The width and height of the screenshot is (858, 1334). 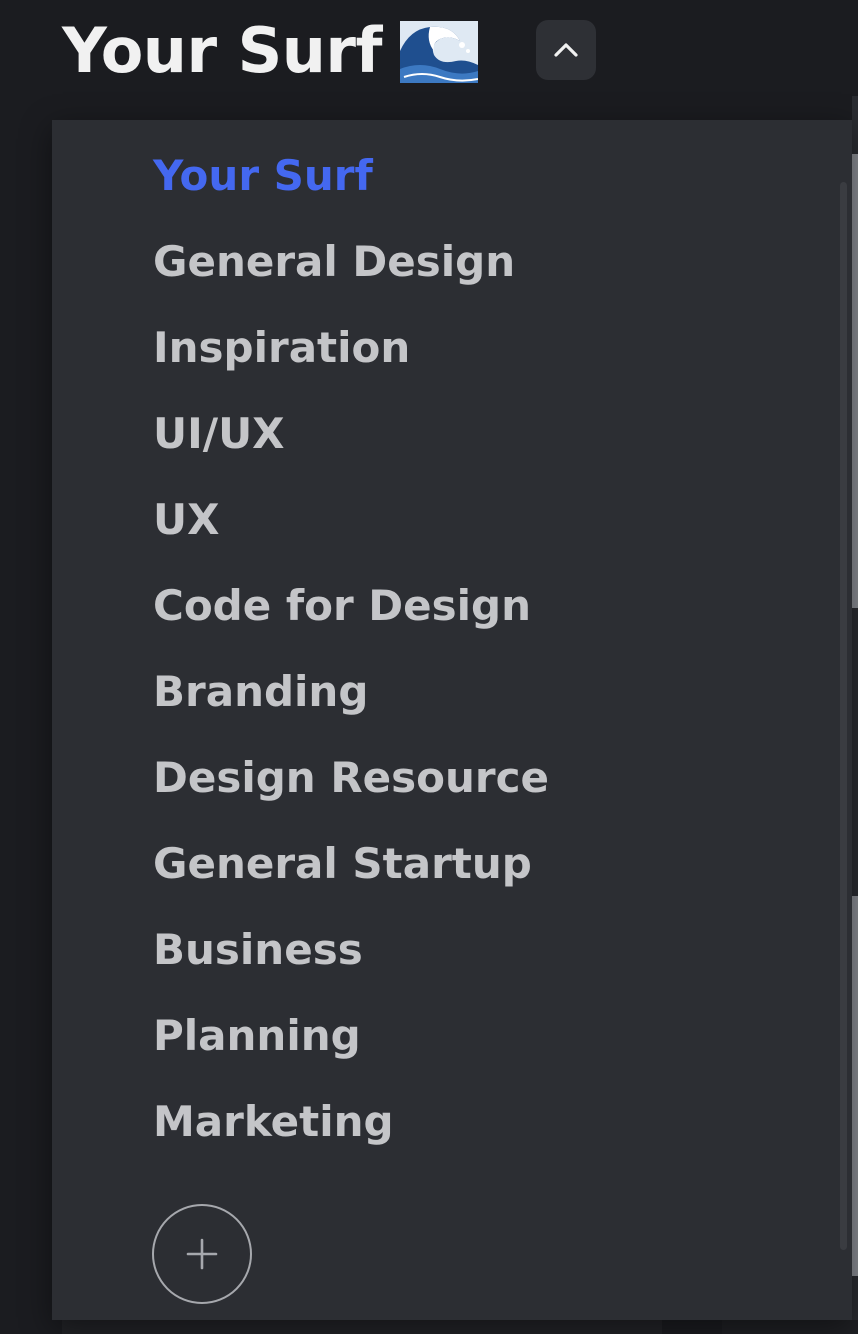 I want to click on chevron-up-icon, so click(x=566, y=50).